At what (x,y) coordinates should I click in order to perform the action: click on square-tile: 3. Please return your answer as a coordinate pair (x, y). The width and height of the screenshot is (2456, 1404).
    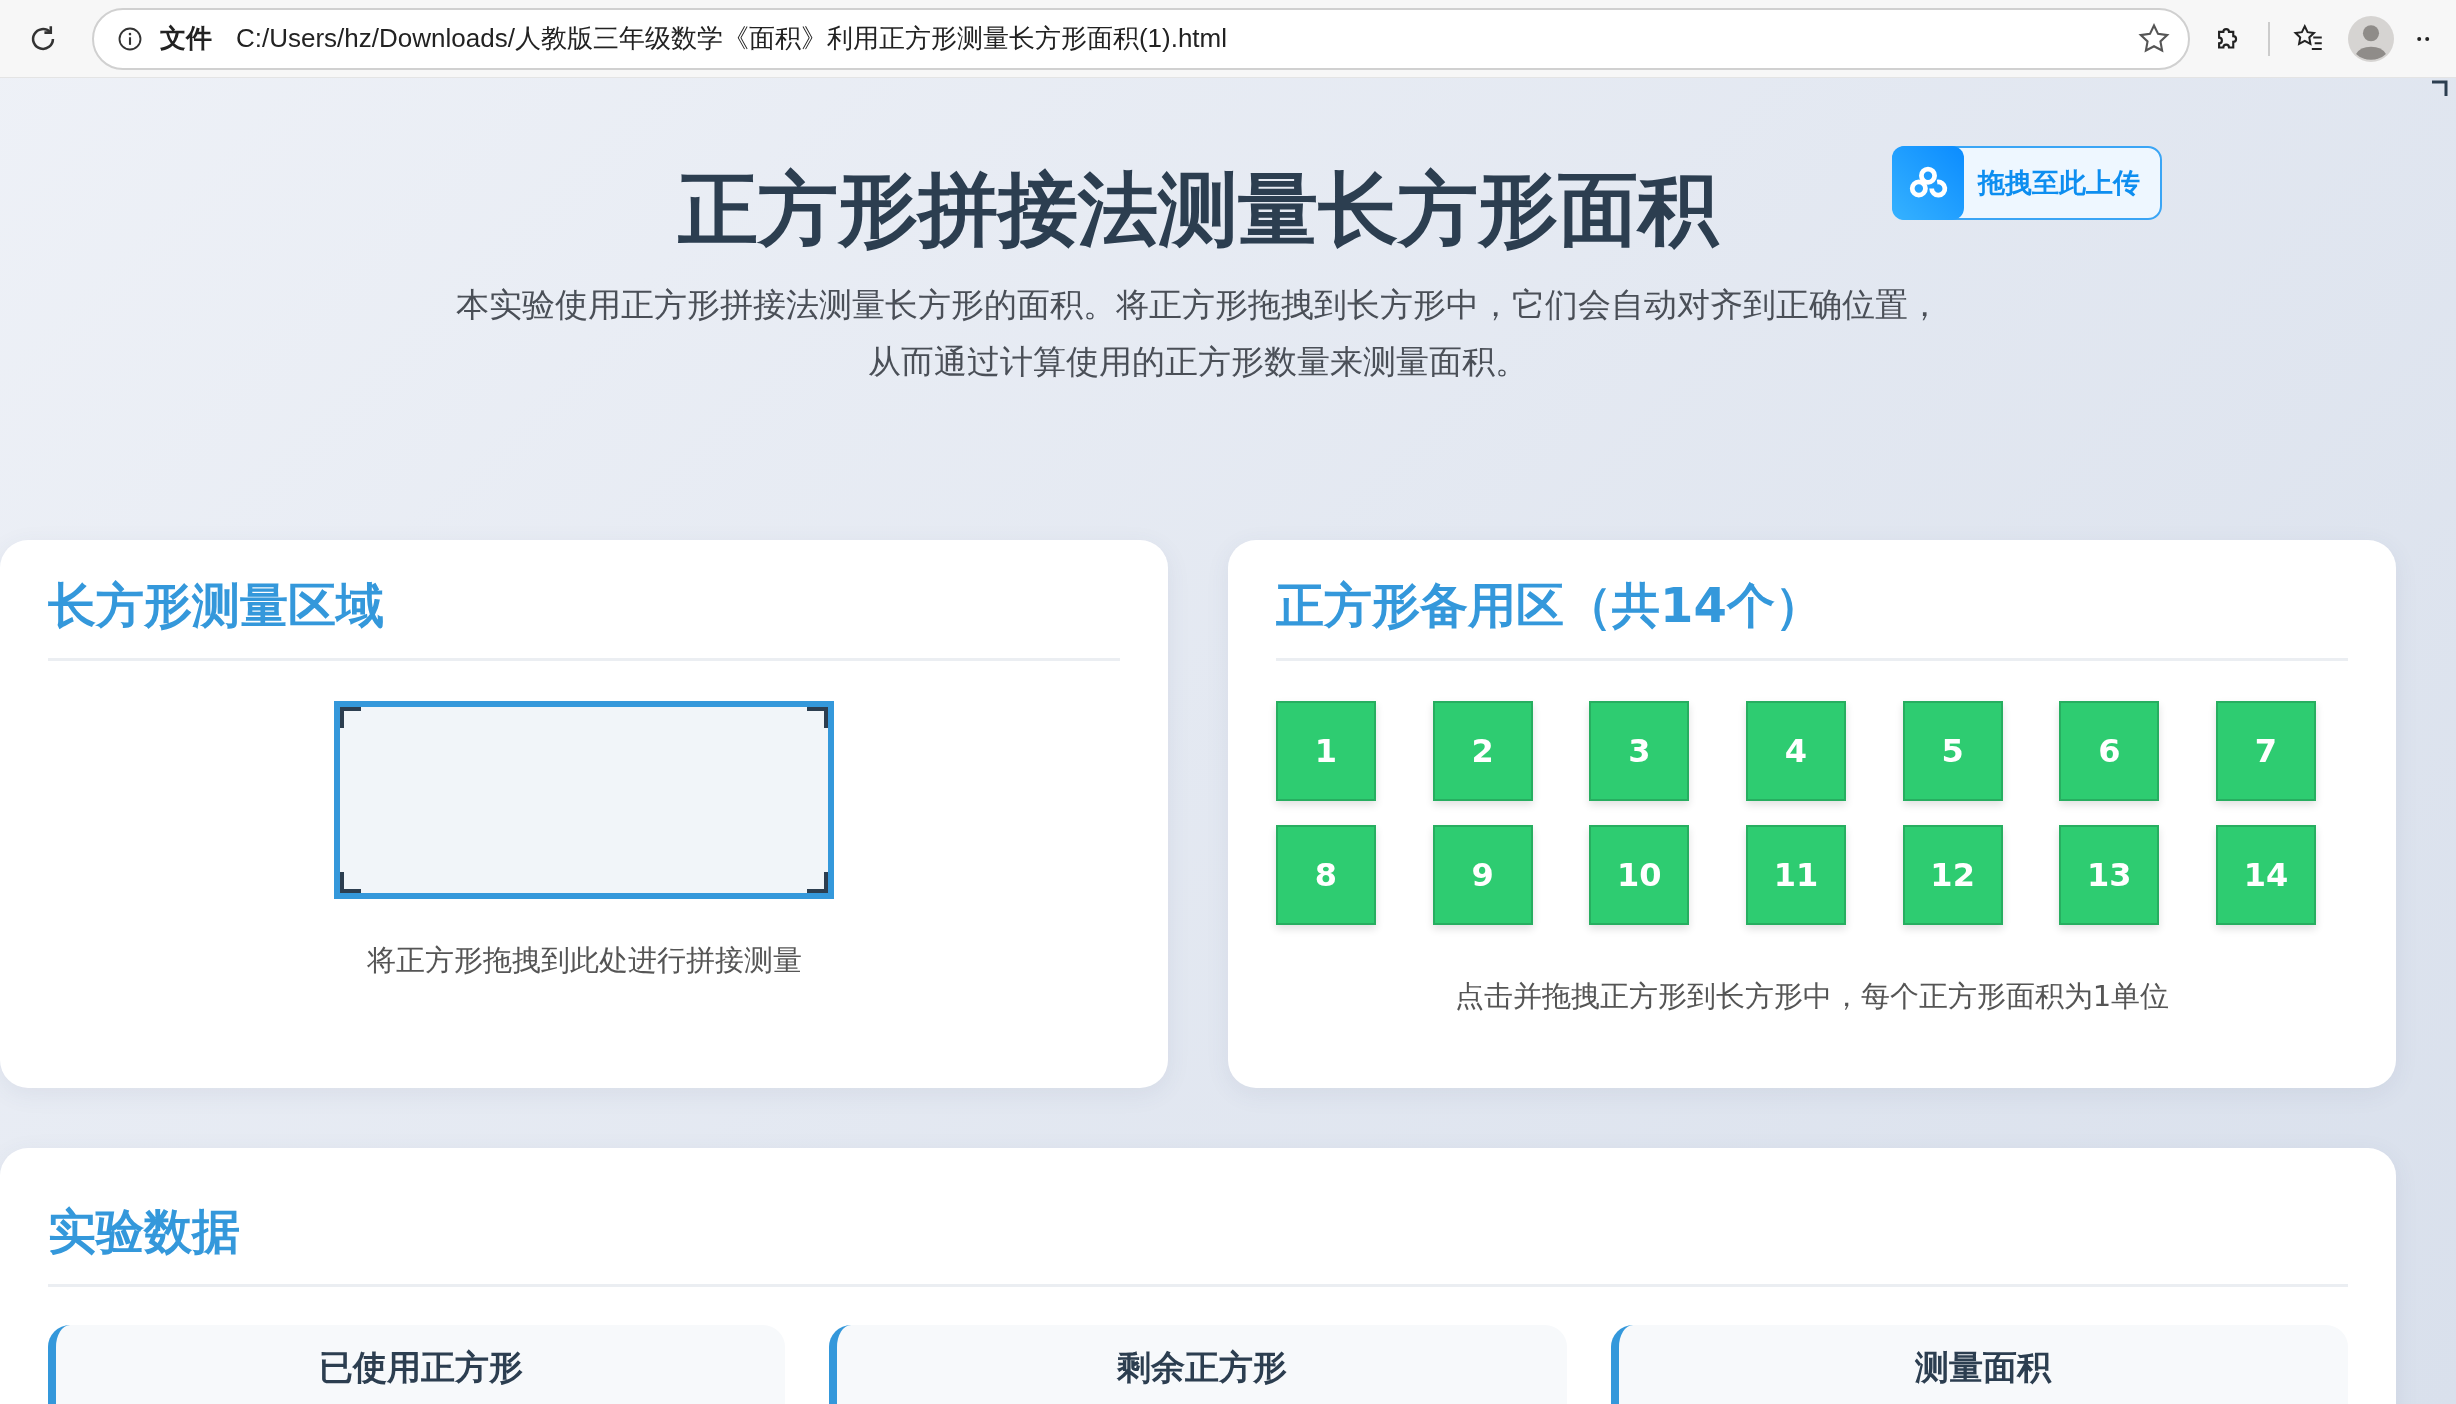
    Looking at the image, I should click on (1639, 751).